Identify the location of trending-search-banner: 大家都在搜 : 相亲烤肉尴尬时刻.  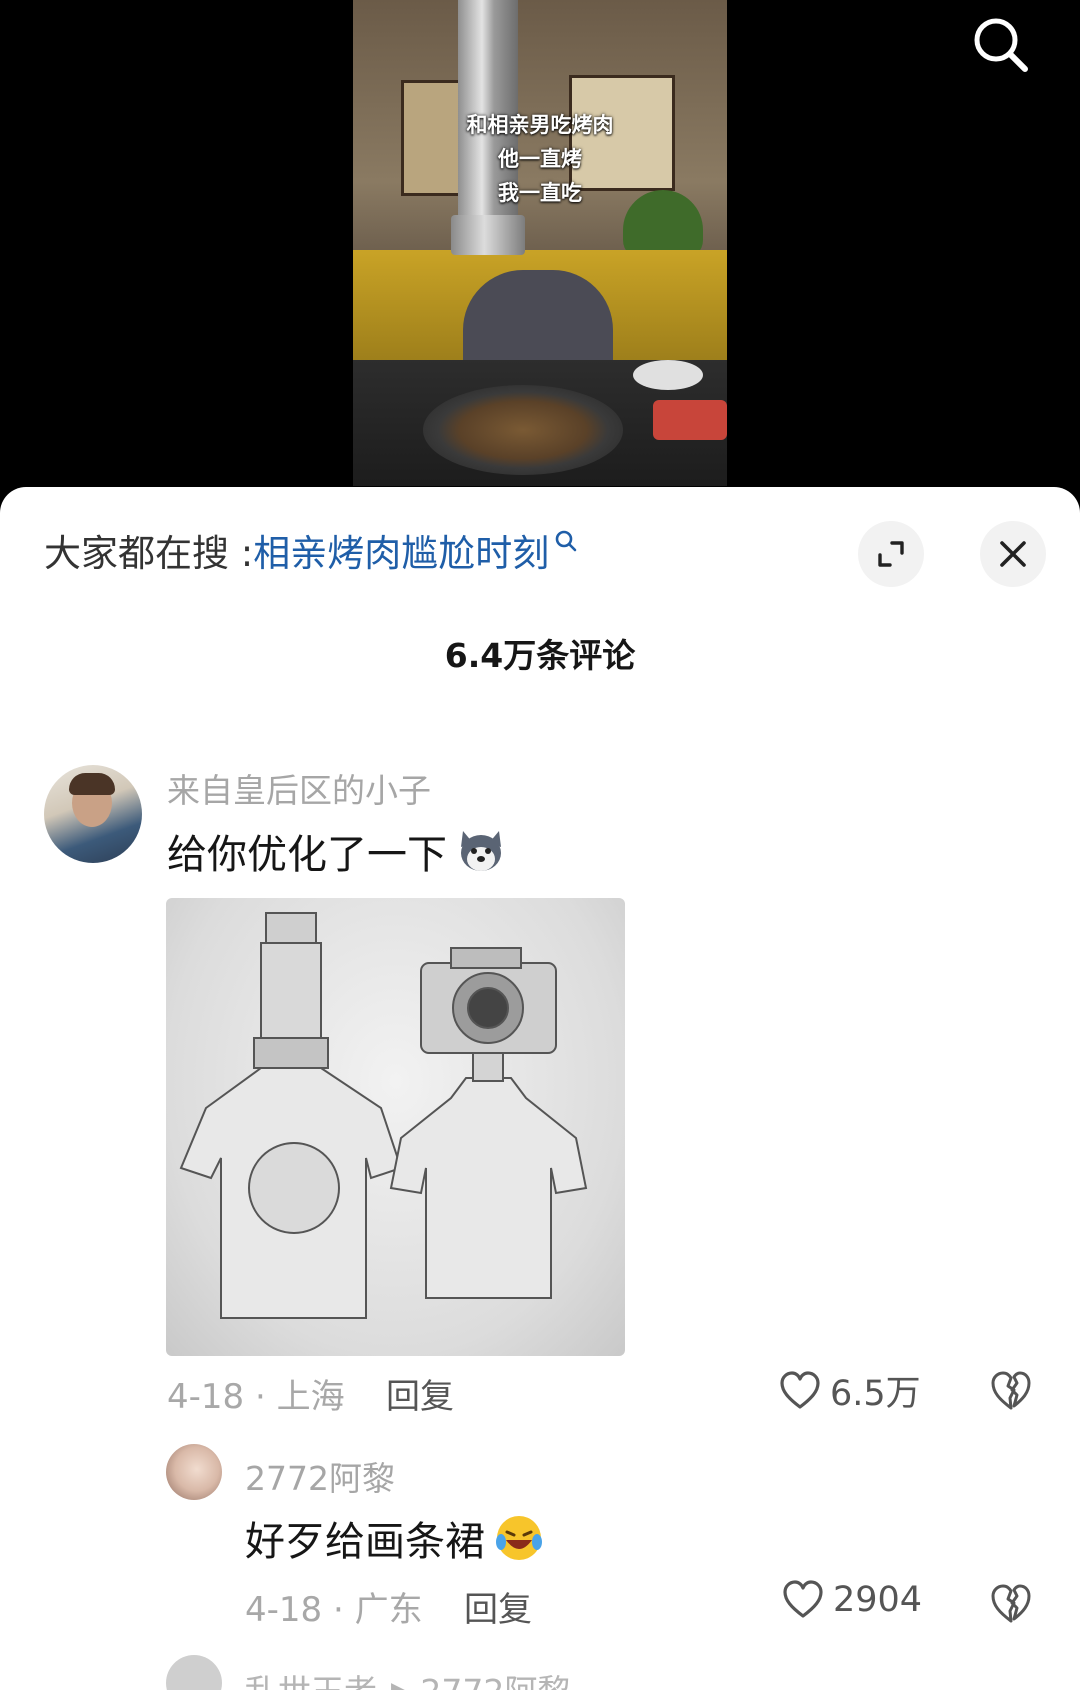
(311, 550).